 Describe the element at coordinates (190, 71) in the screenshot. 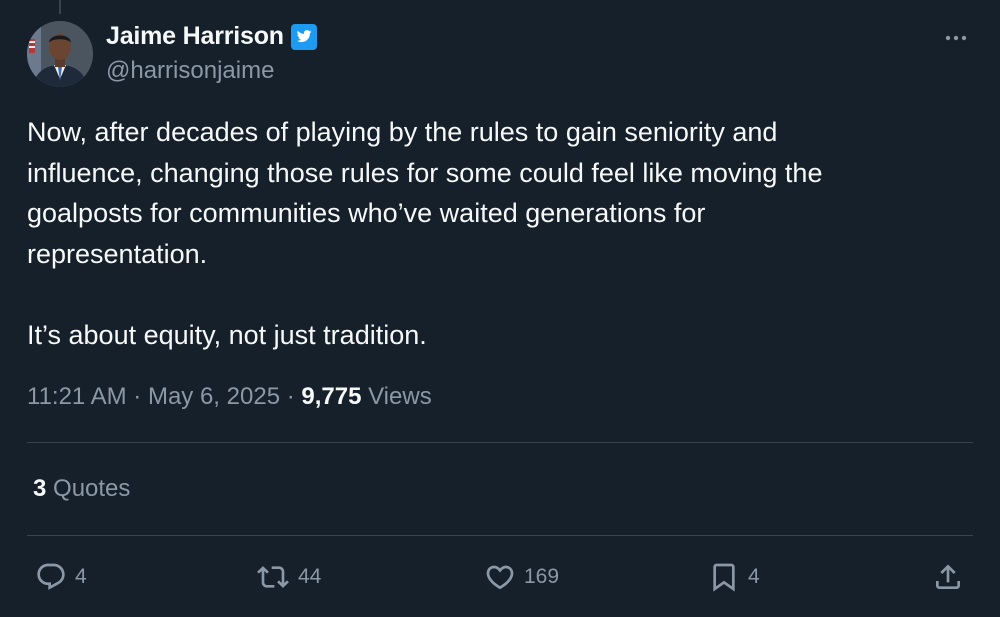

I see `author-handle: @harrisonjaime` at that location.